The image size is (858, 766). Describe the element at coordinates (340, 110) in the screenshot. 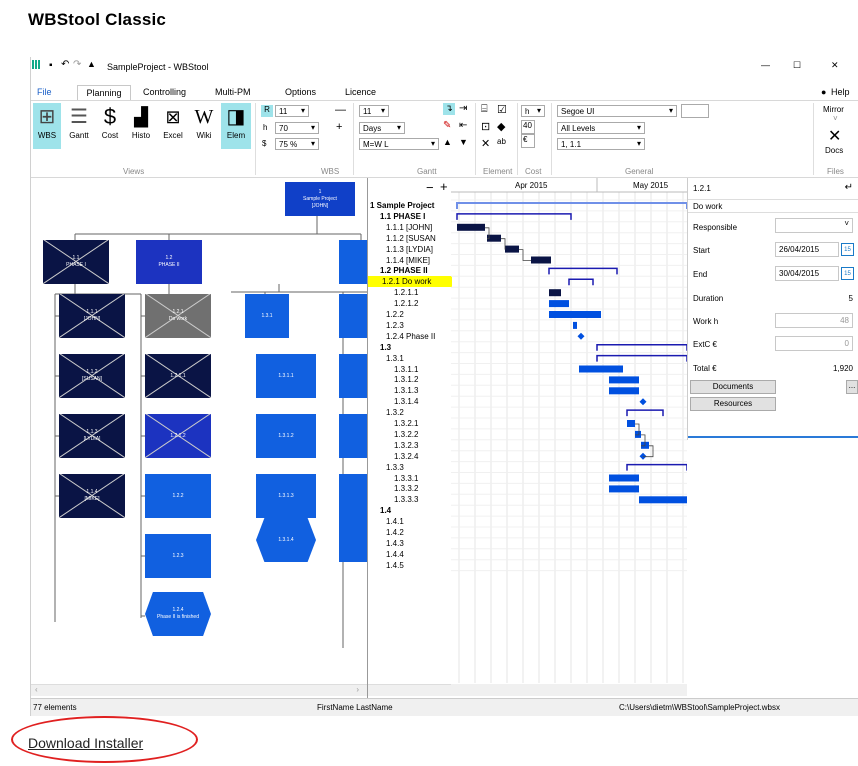

I see `minus-icon: —` at that location.